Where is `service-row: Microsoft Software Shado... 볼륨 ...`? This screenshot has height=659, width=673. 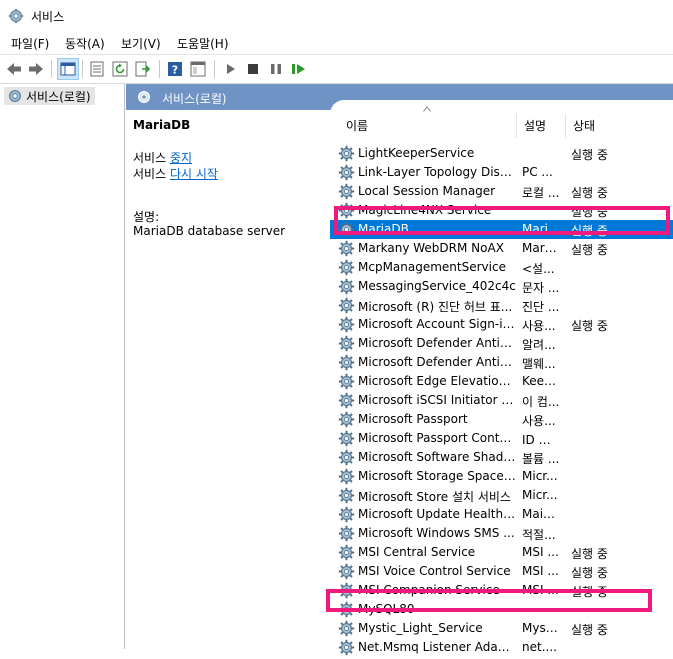 service-row: Microsoft Software Shado... 볼륨 ... is located at coordinates (501, 457).